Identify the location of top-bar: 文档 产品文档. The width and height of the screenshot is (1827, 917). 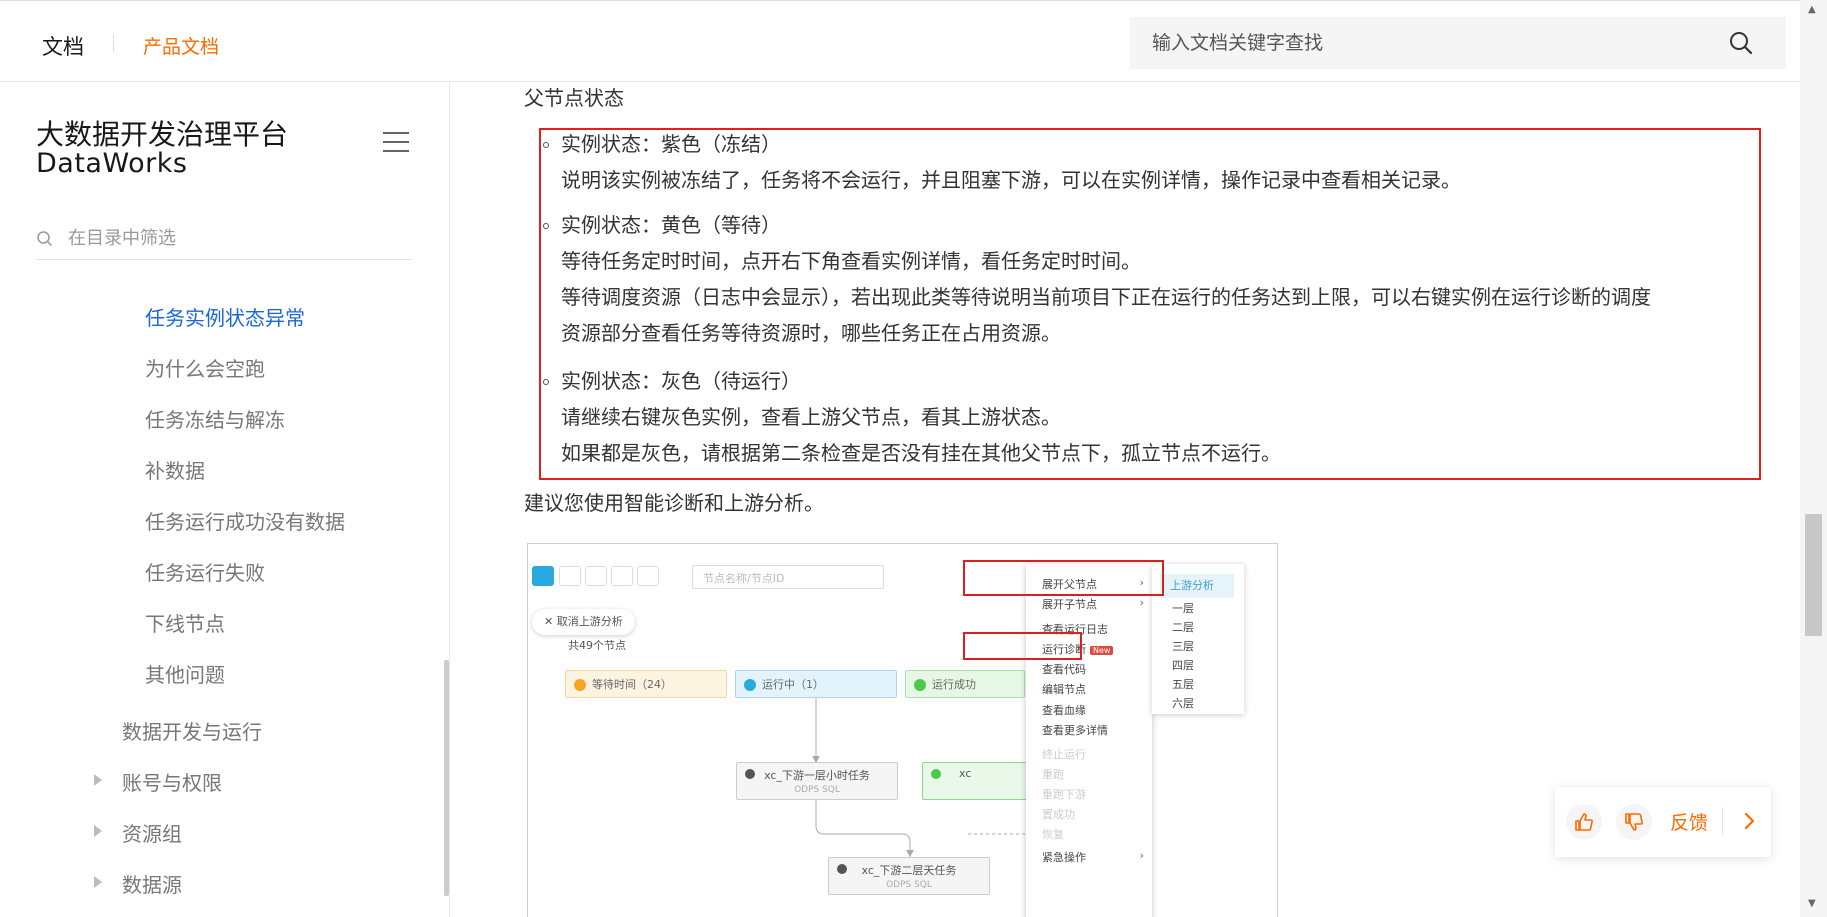
(900, 41).